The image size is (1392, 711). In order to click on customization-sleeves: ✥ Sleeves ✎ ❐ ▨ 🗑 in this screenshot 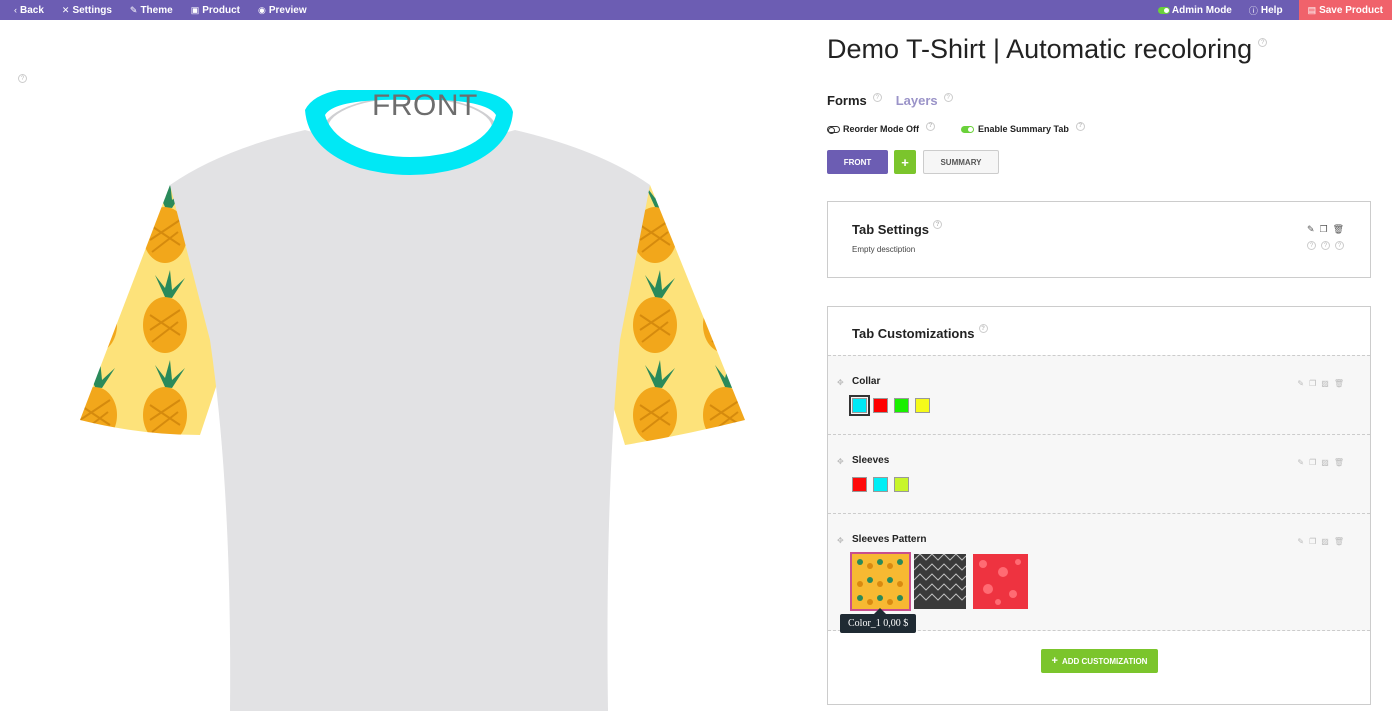, I will do `click(1099, 473)`.